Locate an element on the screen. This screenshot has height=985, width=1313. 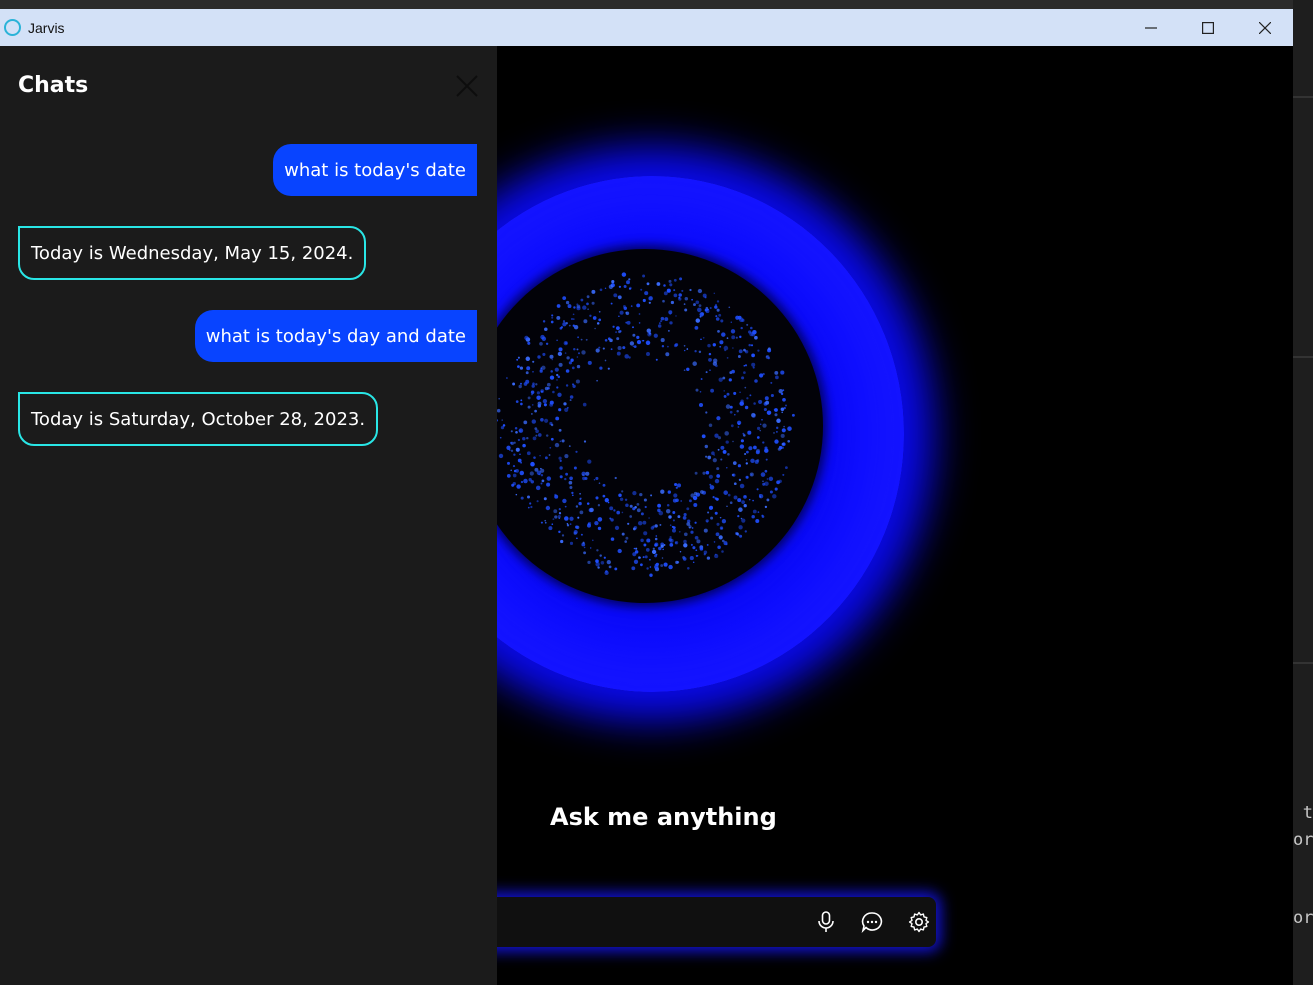
message-input is located at coordinates (660, 922).